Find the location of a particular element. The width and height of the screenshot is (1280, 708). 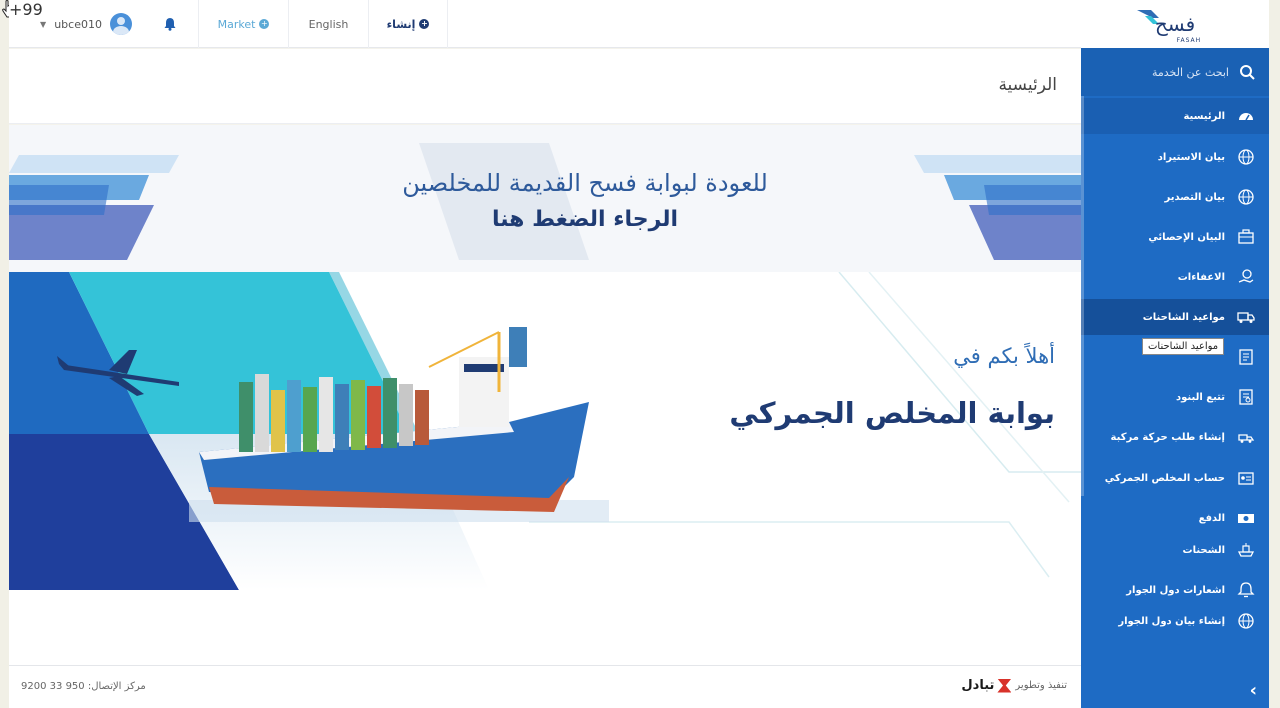

logo-sub: FASAH is located at coordinates (1189, 40).